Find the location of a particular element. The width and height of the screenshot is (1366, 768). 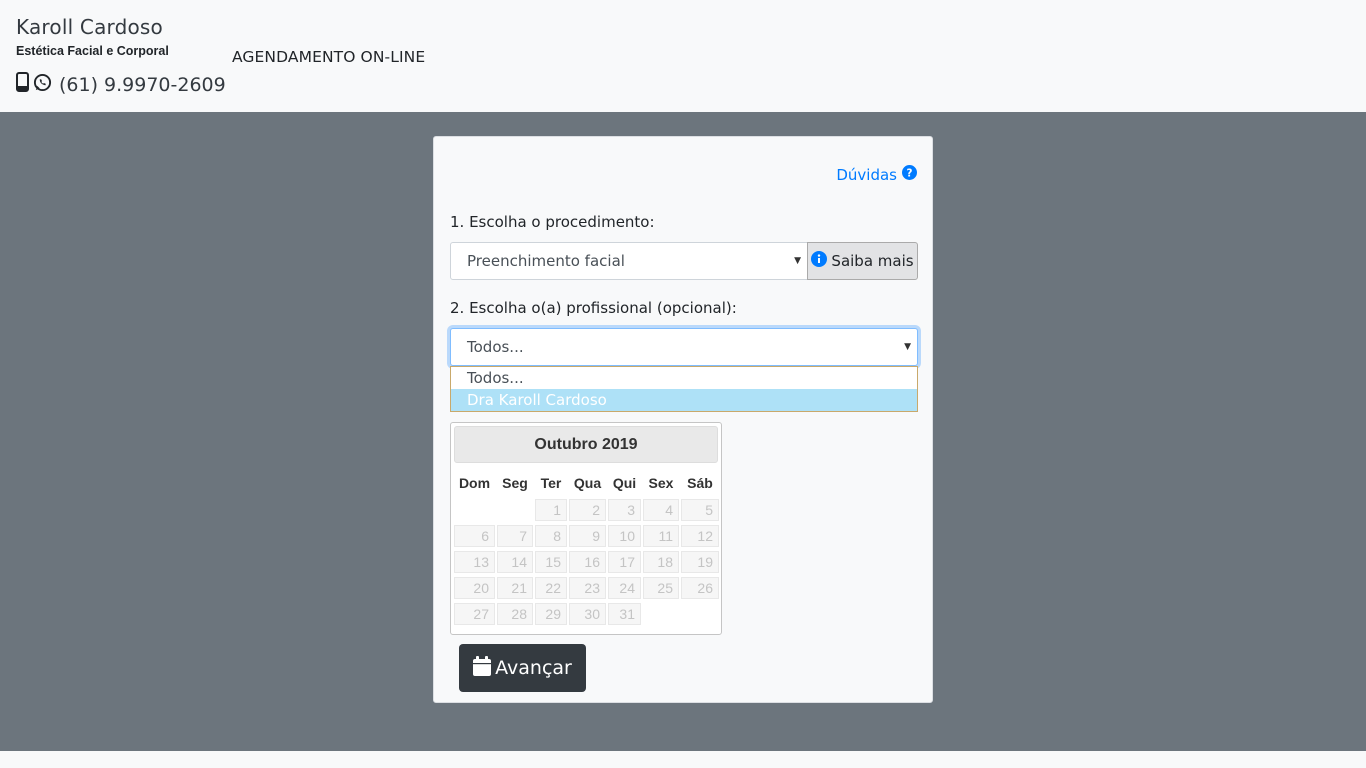

calendar-day: 7 is located at coordinates (515, 536).